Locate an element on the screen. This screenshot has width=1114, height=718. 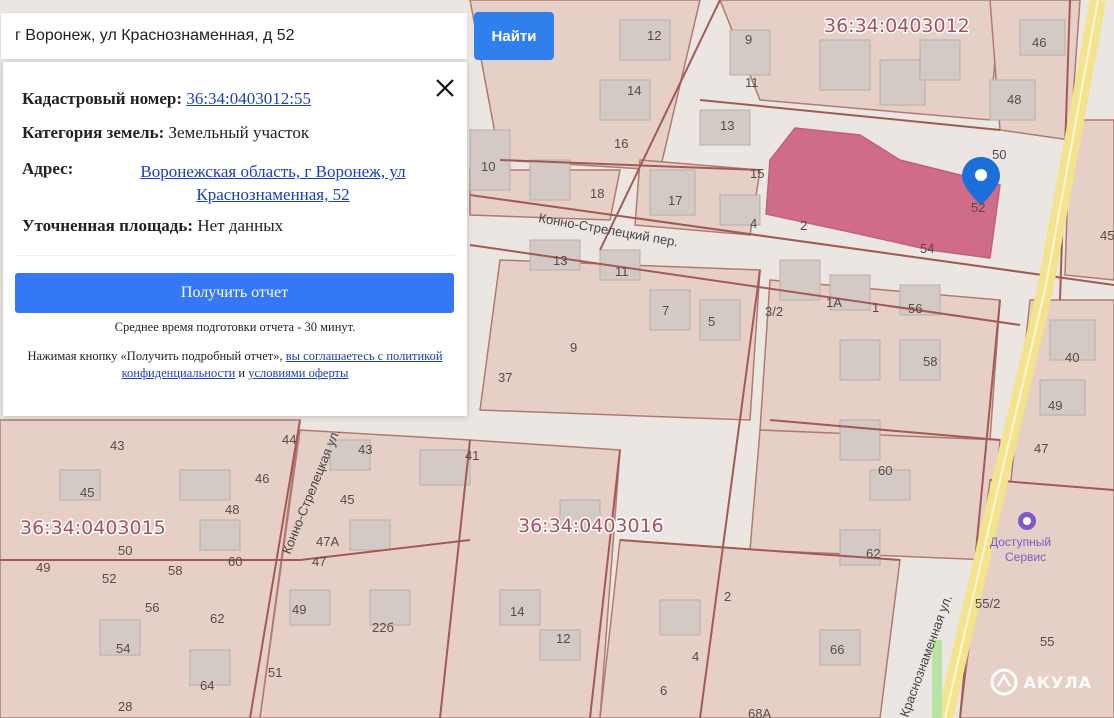
svg-text: 10 is located at coordinates (488, 166).